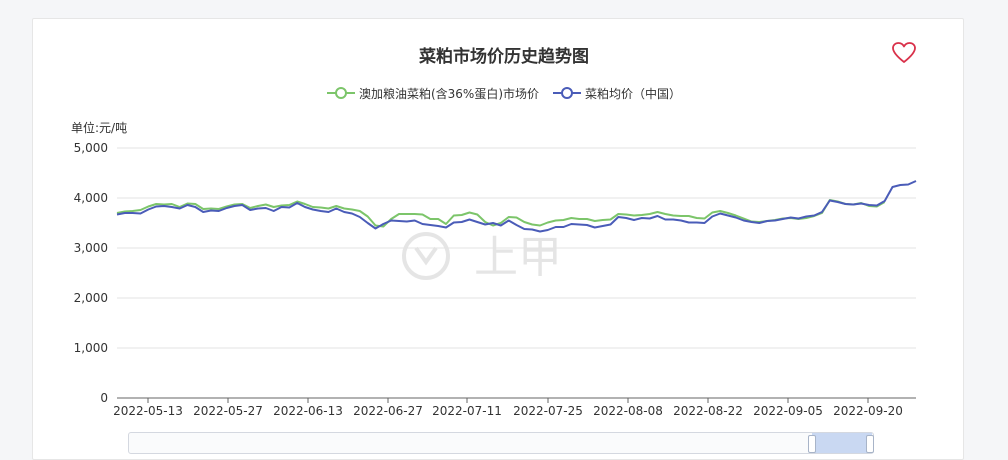  Describe the element at coordinates (91, 248) in the screenshot. I see `y-tick-label: 3,000` at that location.